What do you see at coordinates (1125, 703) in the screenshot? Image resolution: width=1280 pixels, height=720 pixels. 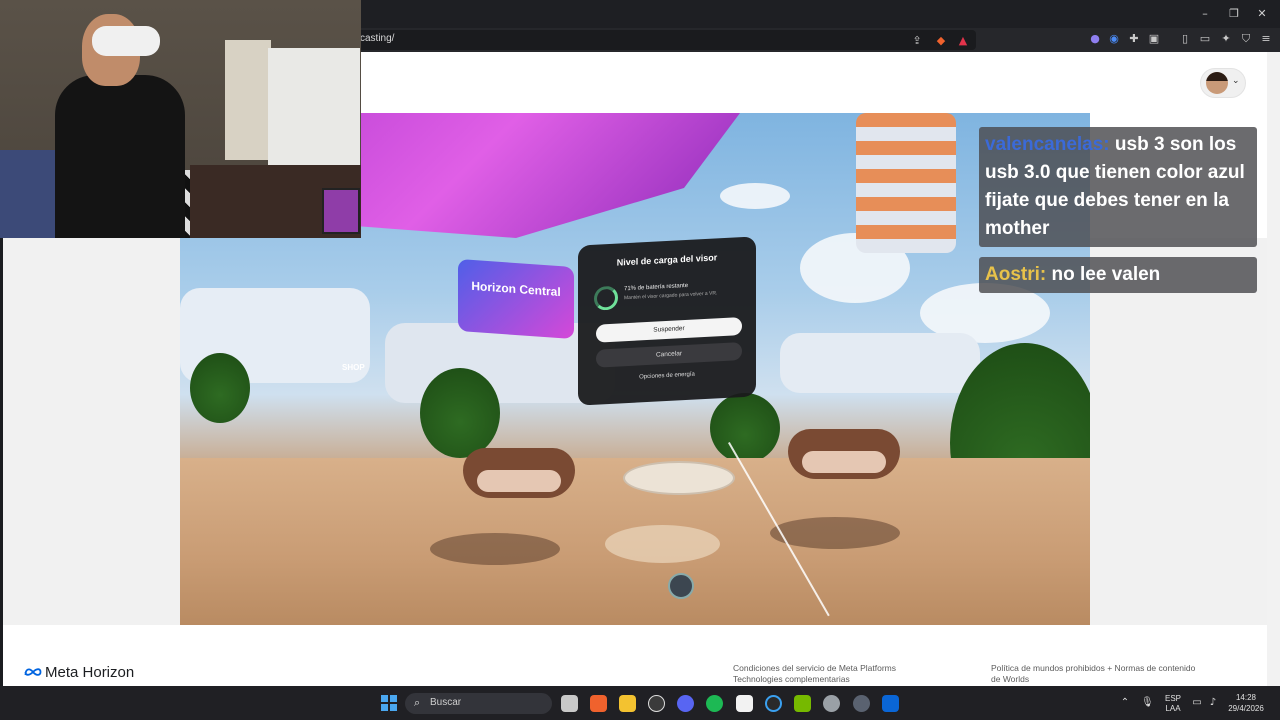 I see `tray-overflow-icon: ⌃` at bounding box center [1125, 703].